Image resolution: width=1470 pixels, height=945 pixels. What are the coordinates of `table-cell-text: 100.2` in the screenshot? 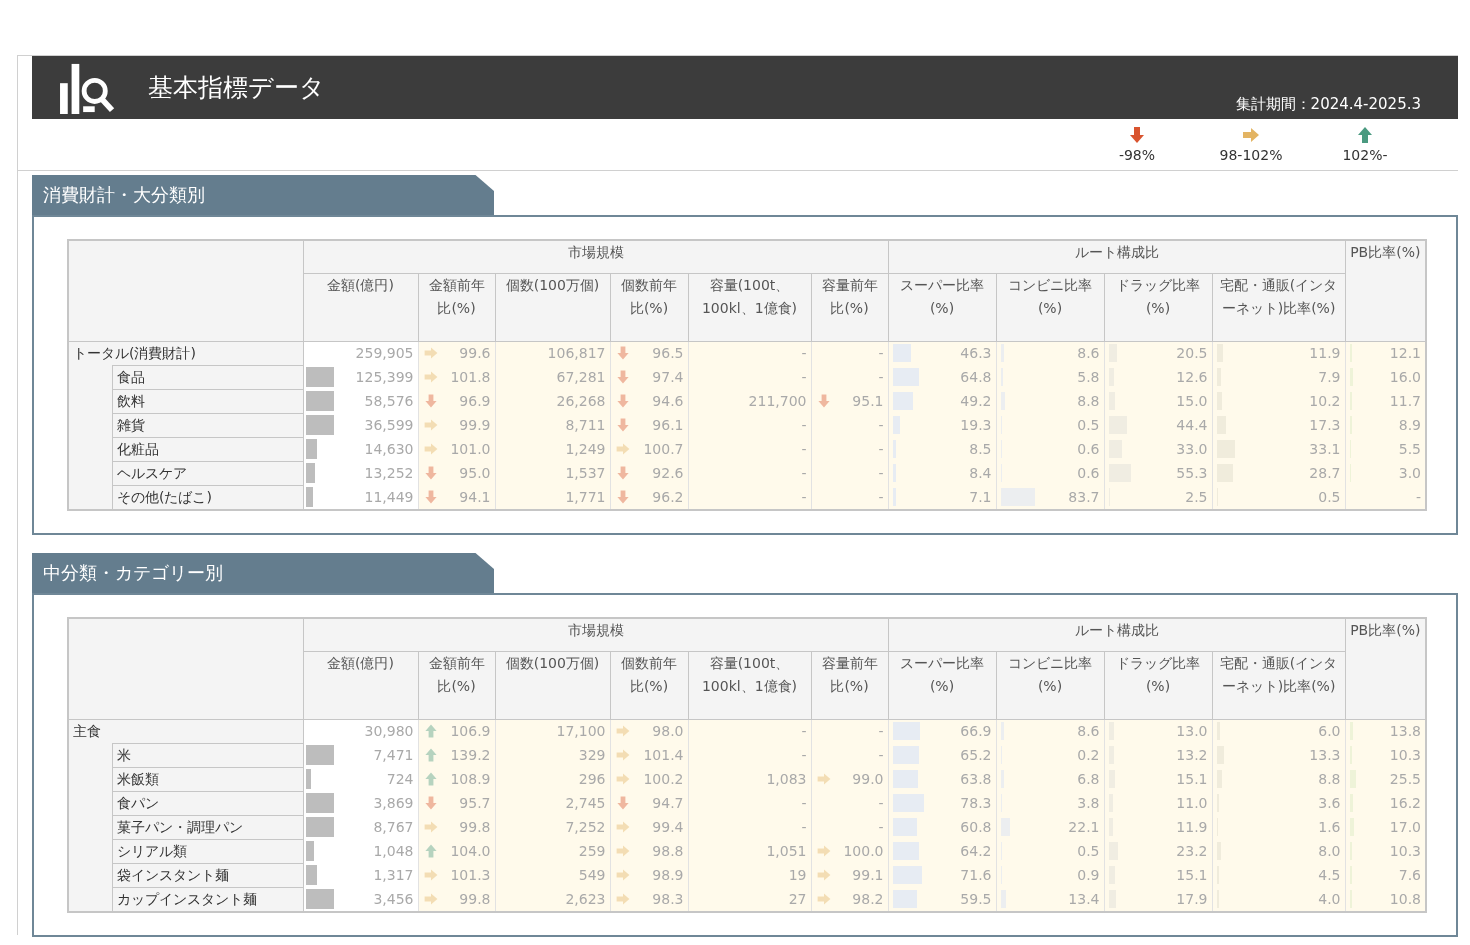 It's located at (663, 779).